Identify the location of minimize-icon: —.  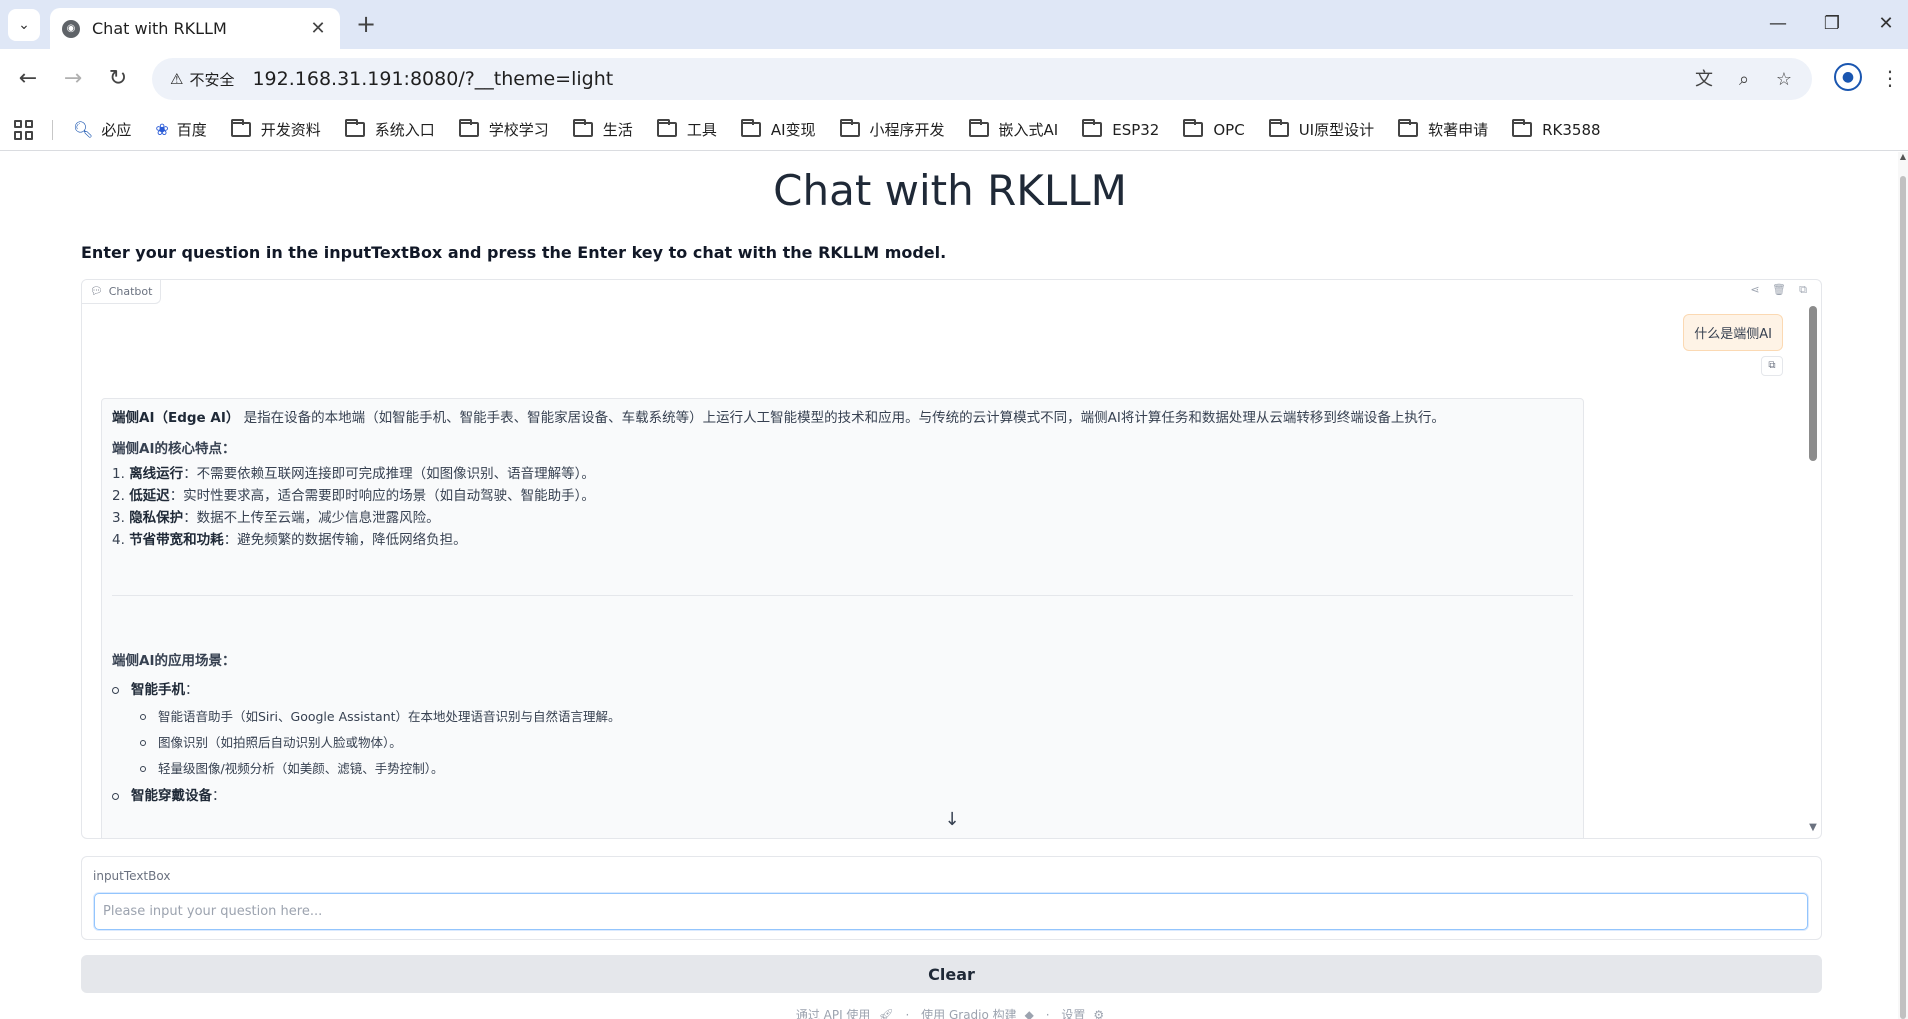
(1778, 24).